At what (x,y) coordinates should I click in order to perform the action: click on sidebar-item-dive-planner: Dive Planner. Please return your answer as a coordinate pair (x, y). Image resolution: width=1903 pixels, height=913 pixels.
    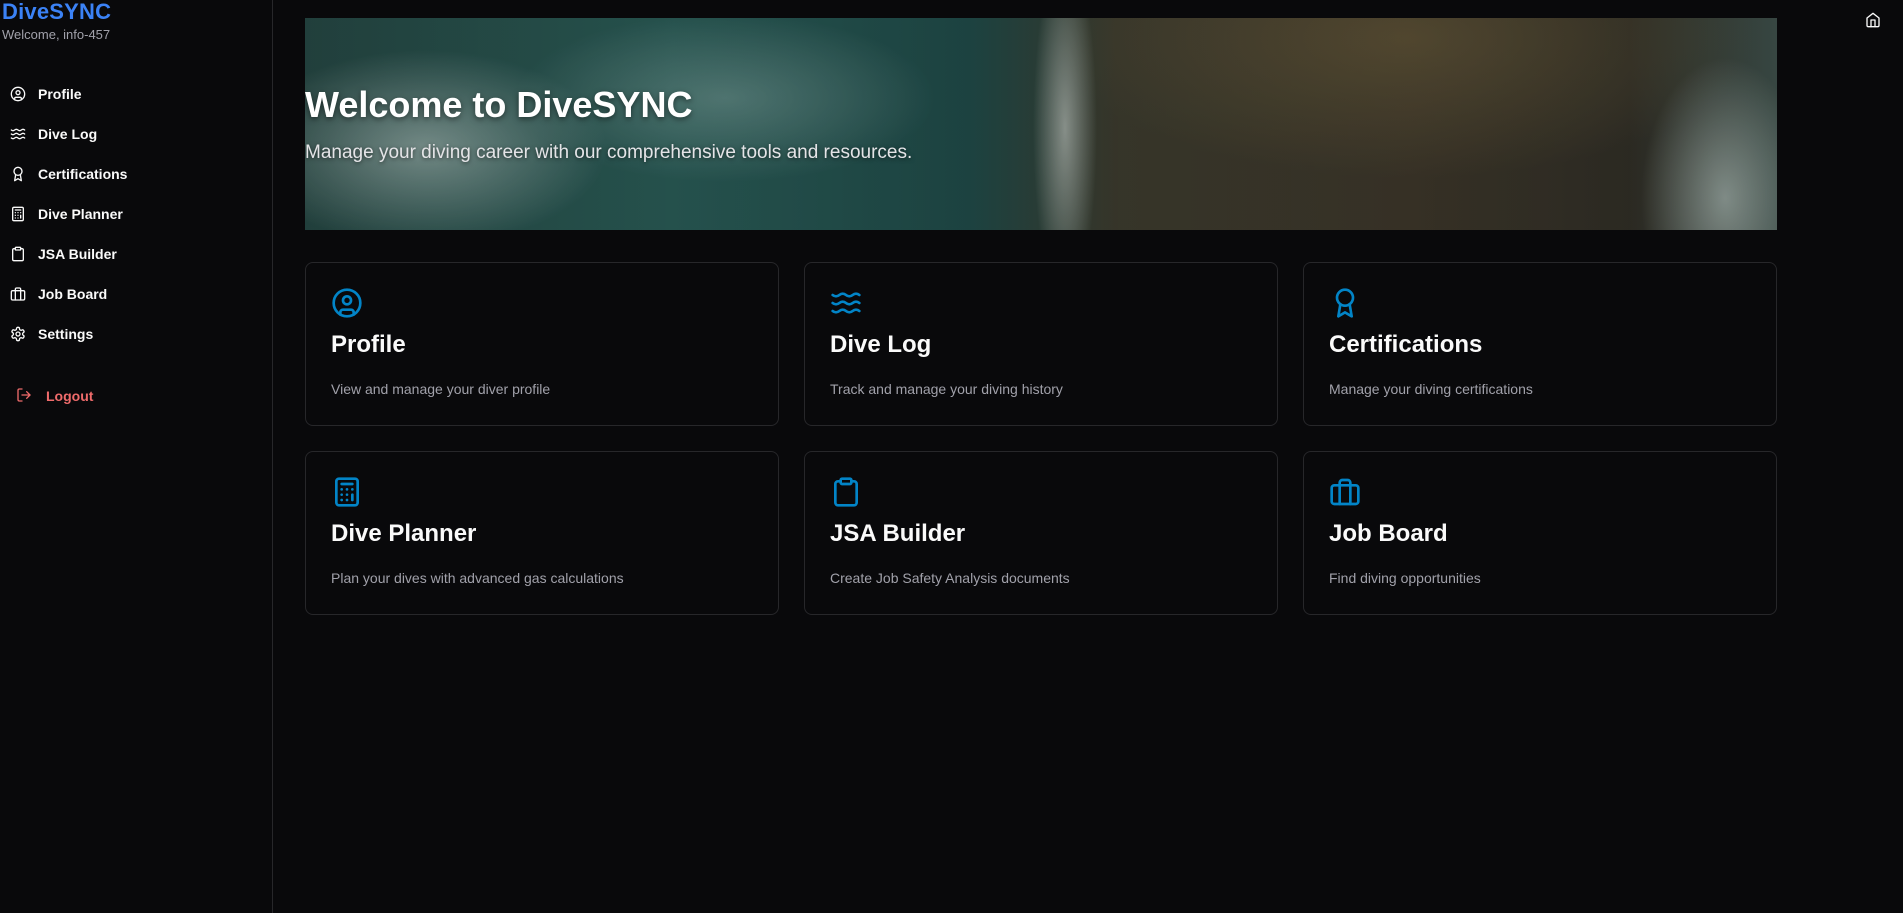
    Looking at the image, I should click on (136, 214).